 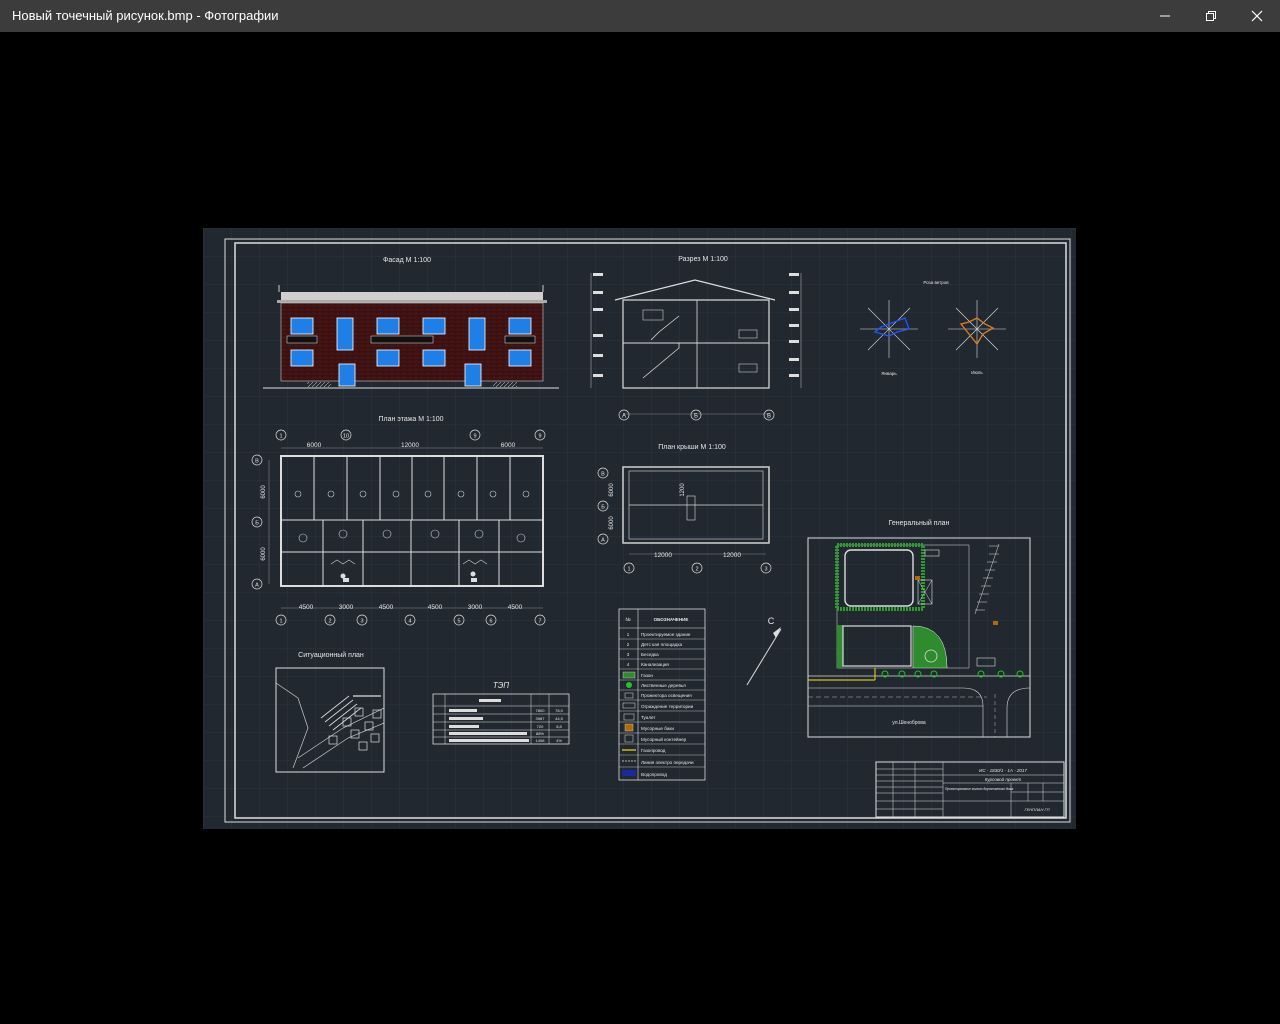 I want to click on floor-axis-bottom-6: 6, so click(x=490, y=622).